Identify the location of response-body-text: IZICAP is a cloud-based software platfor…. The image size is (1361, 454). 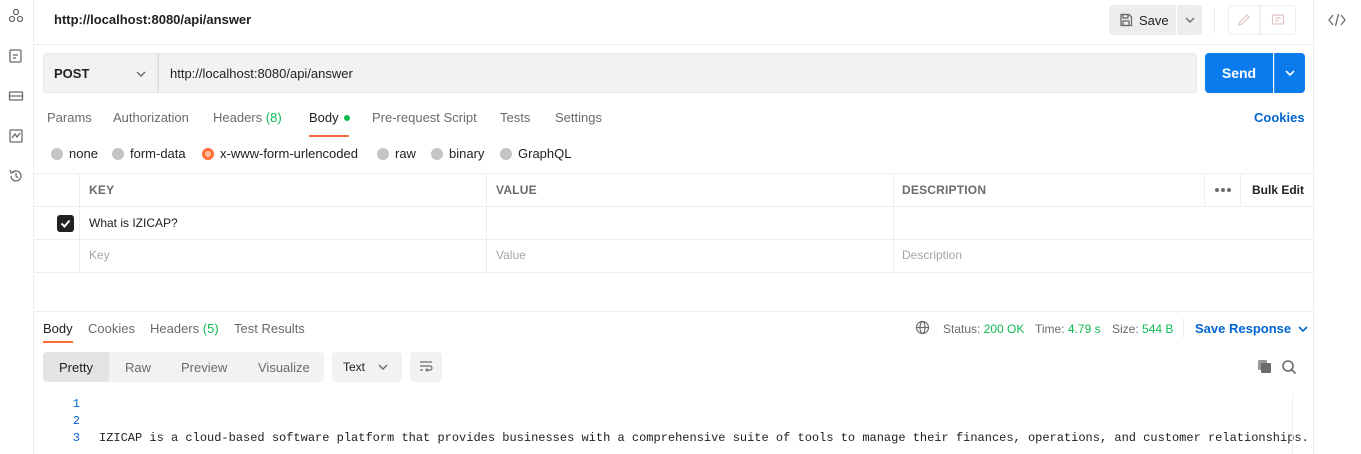
(704, 438).